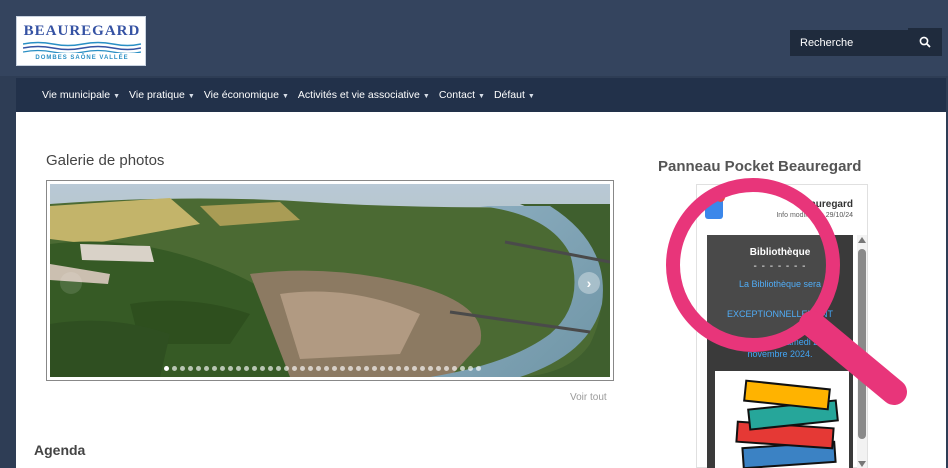 The width and height of the screenshot is (948, 468). Describe the element at coordinates (322, 368) in the screenshot. I see `slide-dots` at that location.